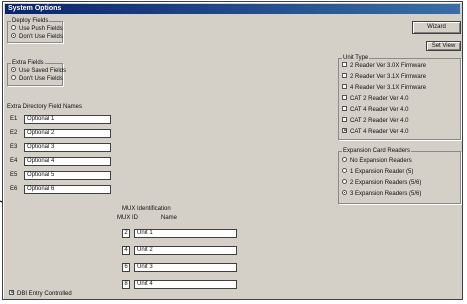  Describe the element at coordinates (127, 218) in the screenshot. I see `mux-id-header: MUX ID` at that location.